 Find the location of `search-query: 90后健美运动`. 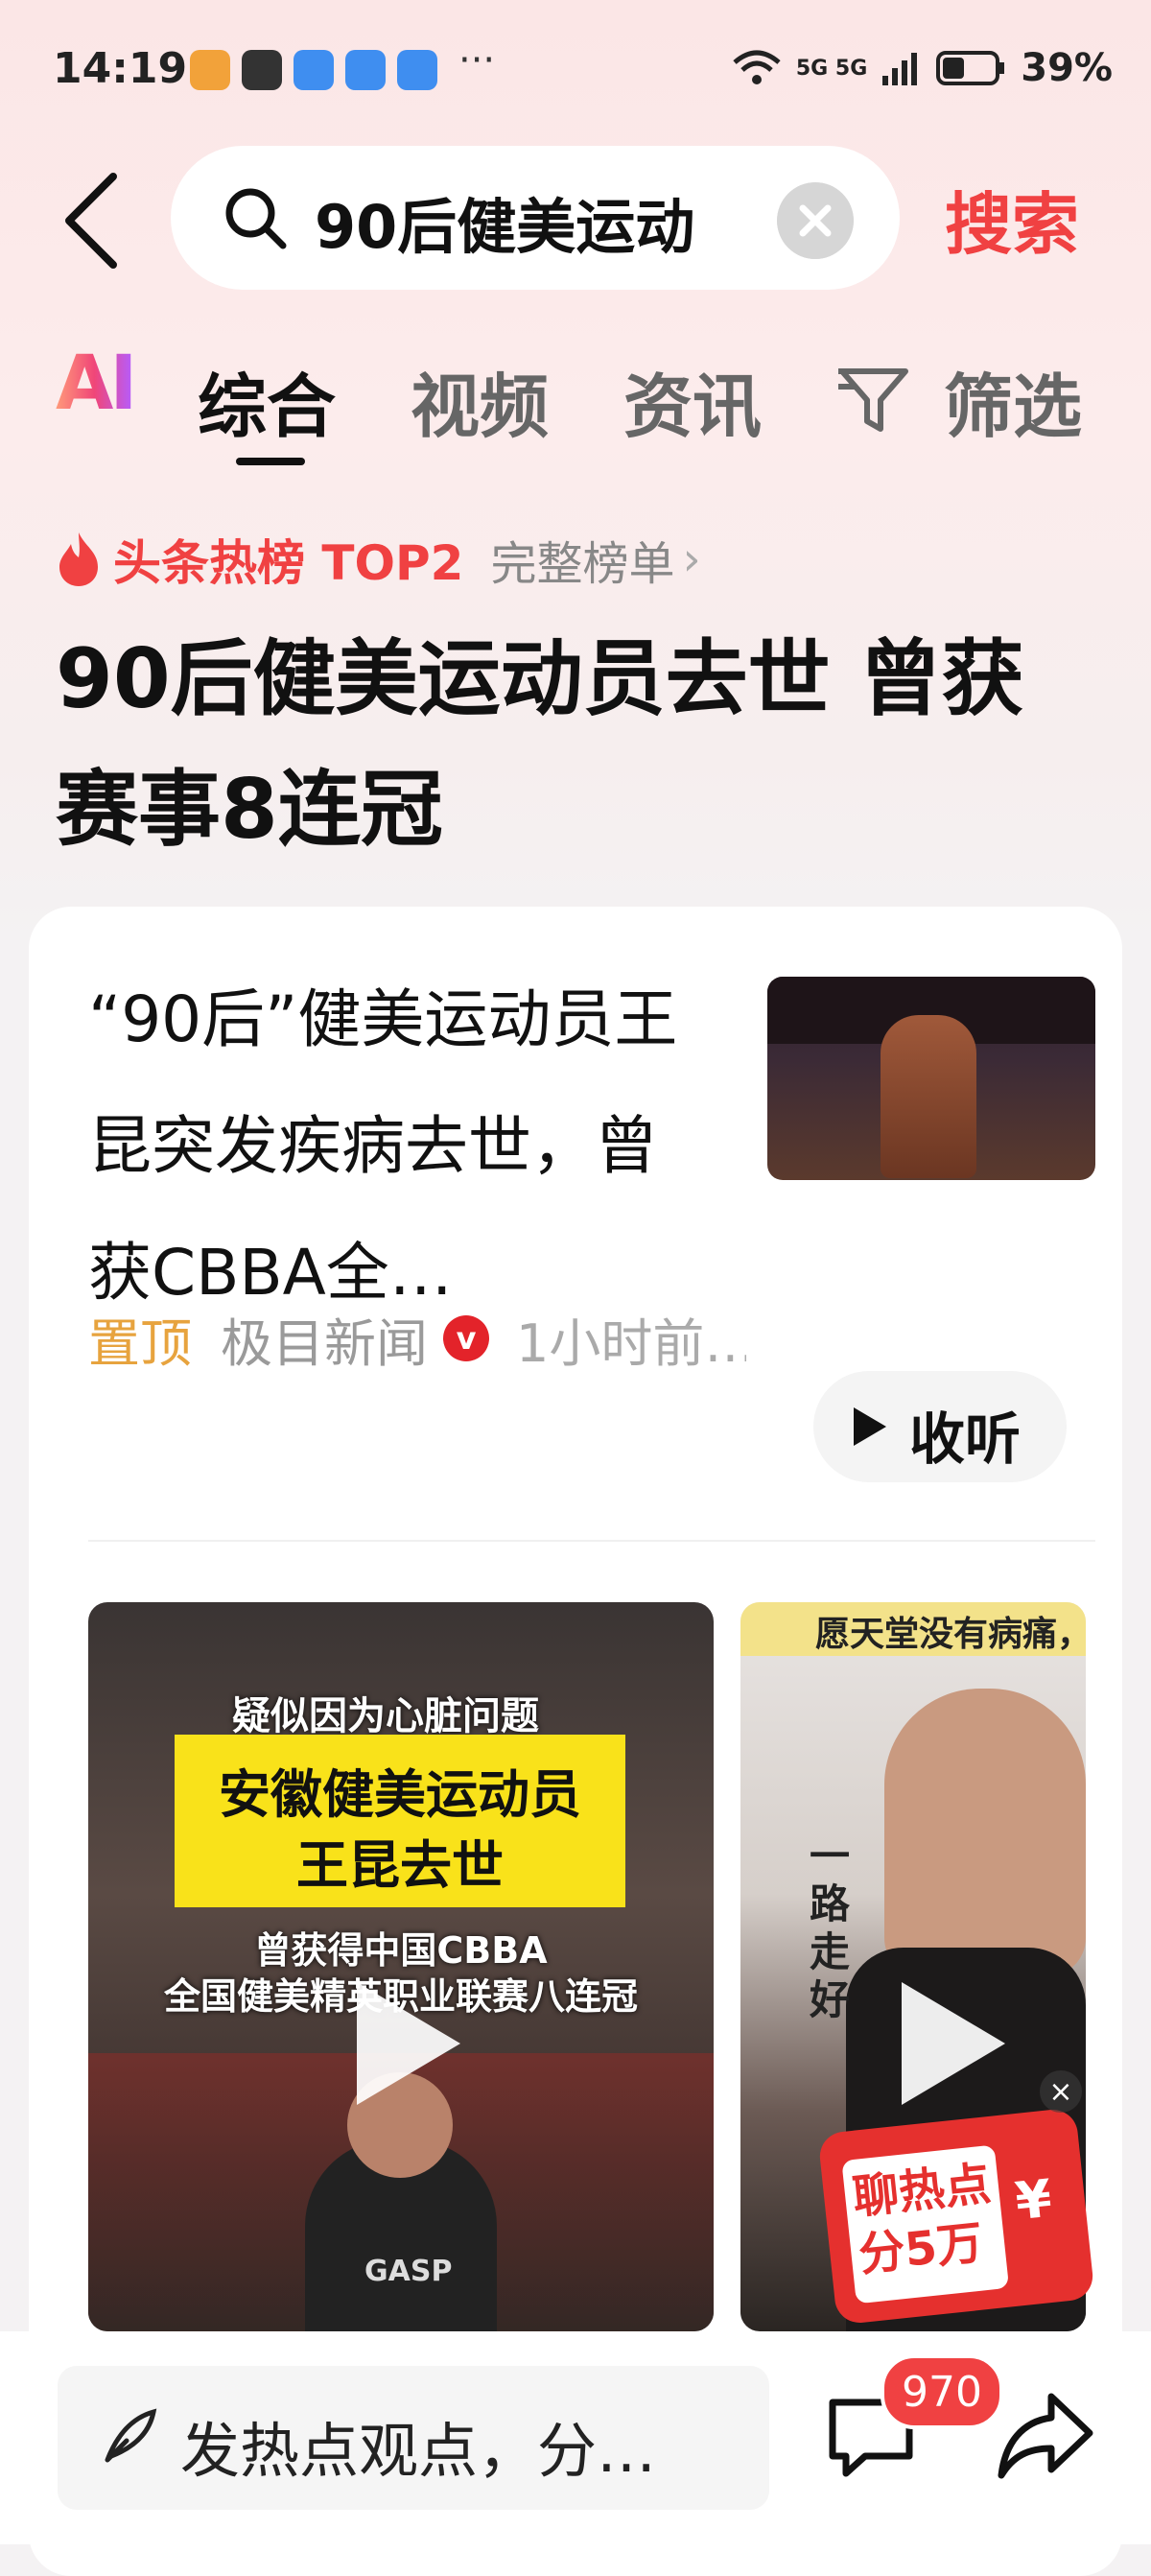

search-query: 90后健美运动 is located at coordinates (540, 221).